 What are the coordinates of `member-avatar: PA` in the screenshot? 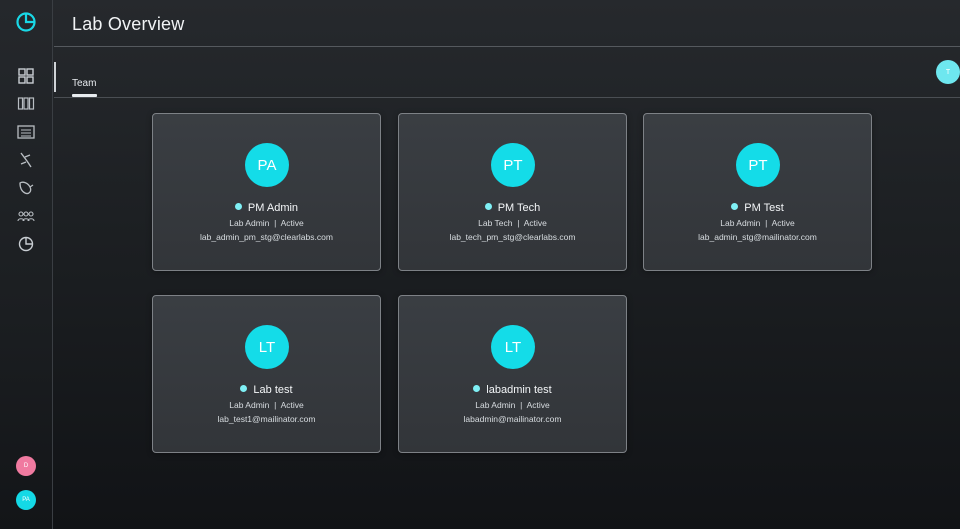 It's located at (267, 165).